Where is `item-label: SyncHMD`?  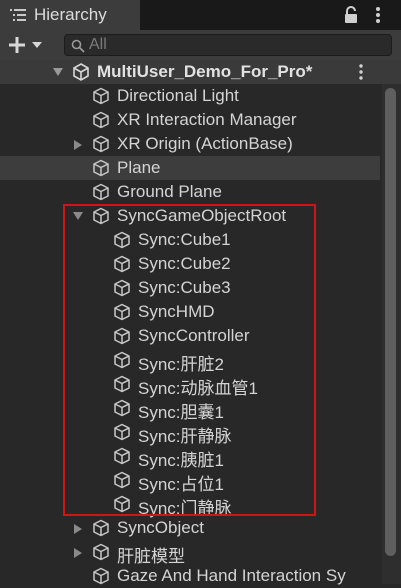
item-label: SyncHMD is located at coordinates (176, 311).